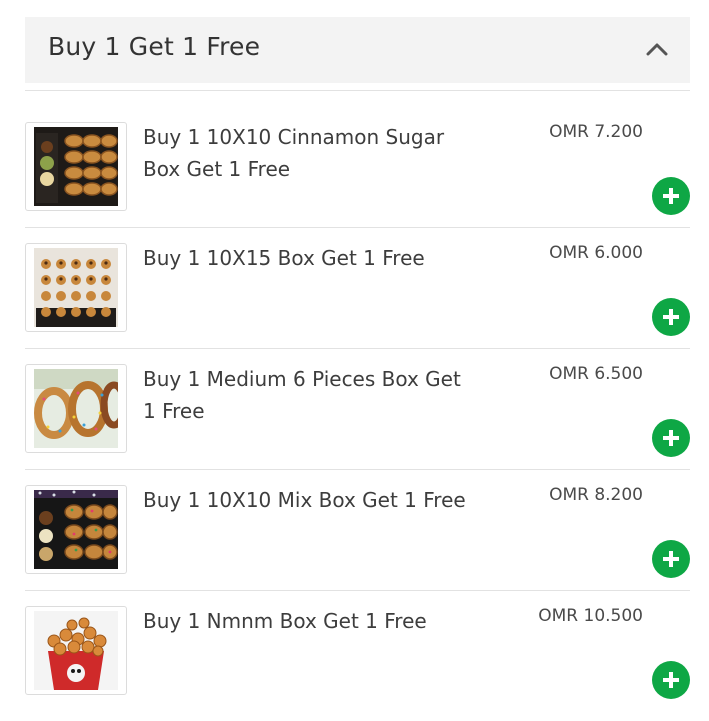  Describe the element at coordinates (310, 258) in the screenshot. I see `product-name: Buy 1 10X15 Box Get 1 Free` at that location.